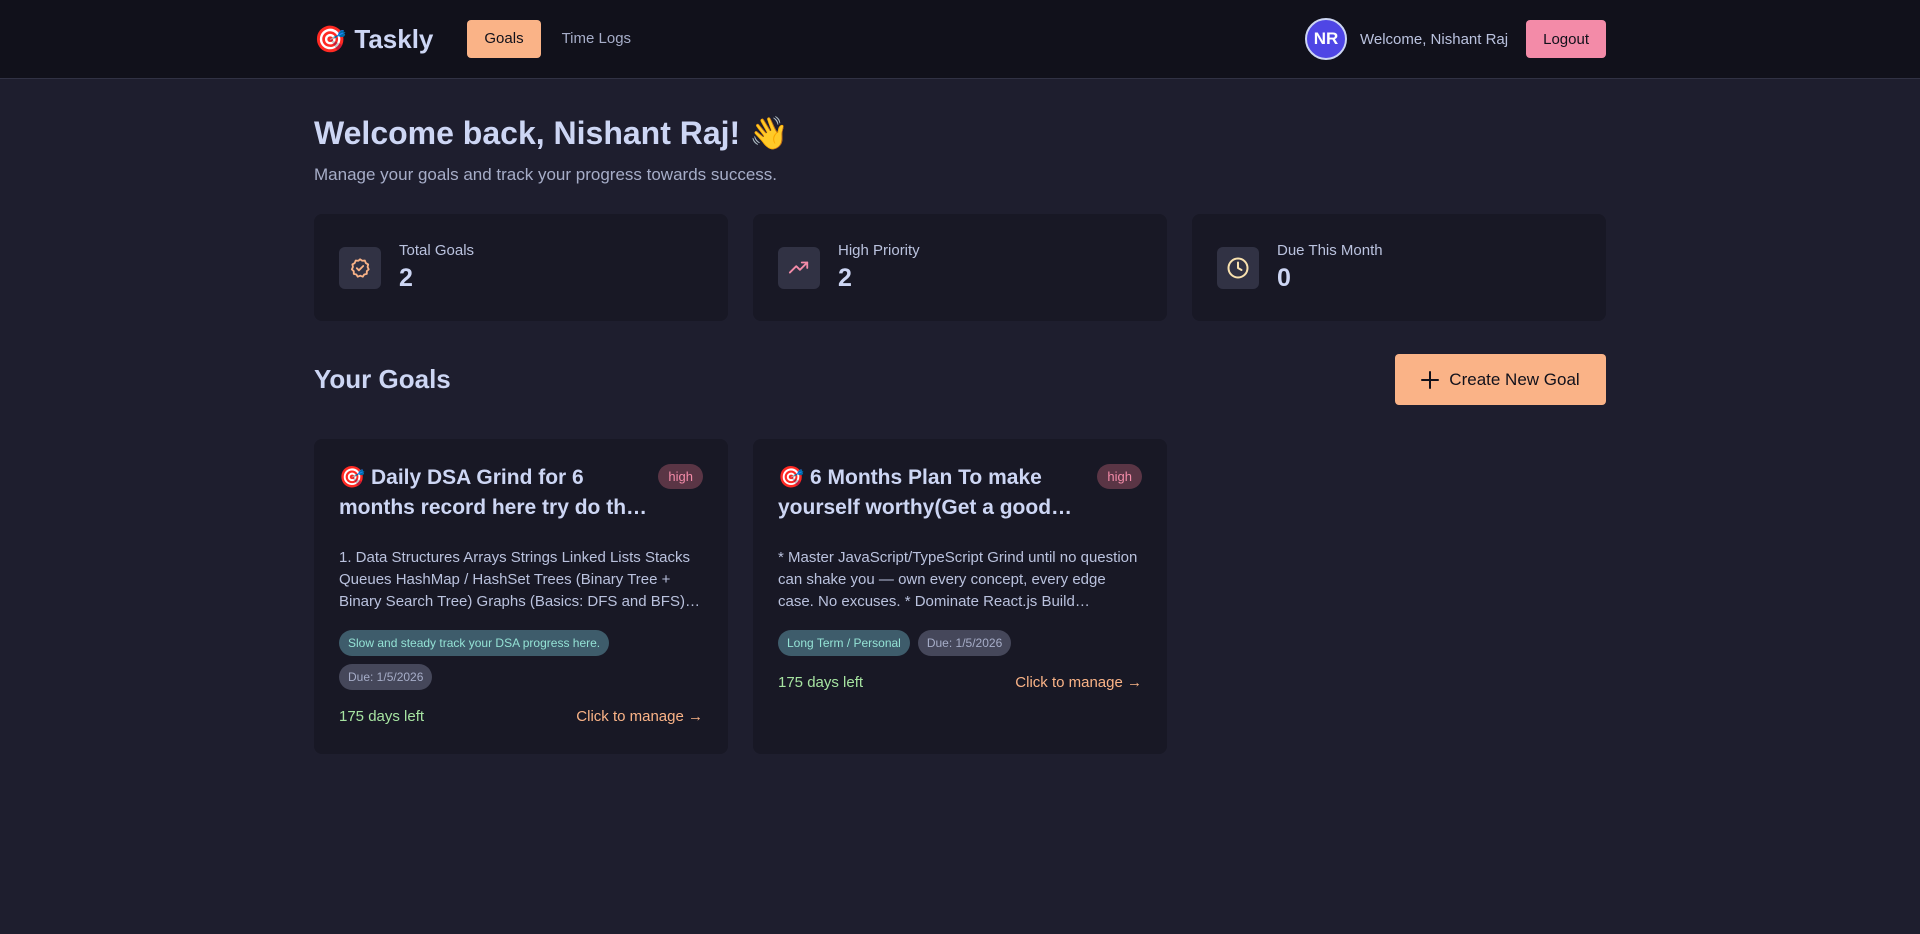  Describe the element at coordinates (551, 133) in the screenshot. I see `page-title: Welcome back, Nishant Raj! 👋` at that location.